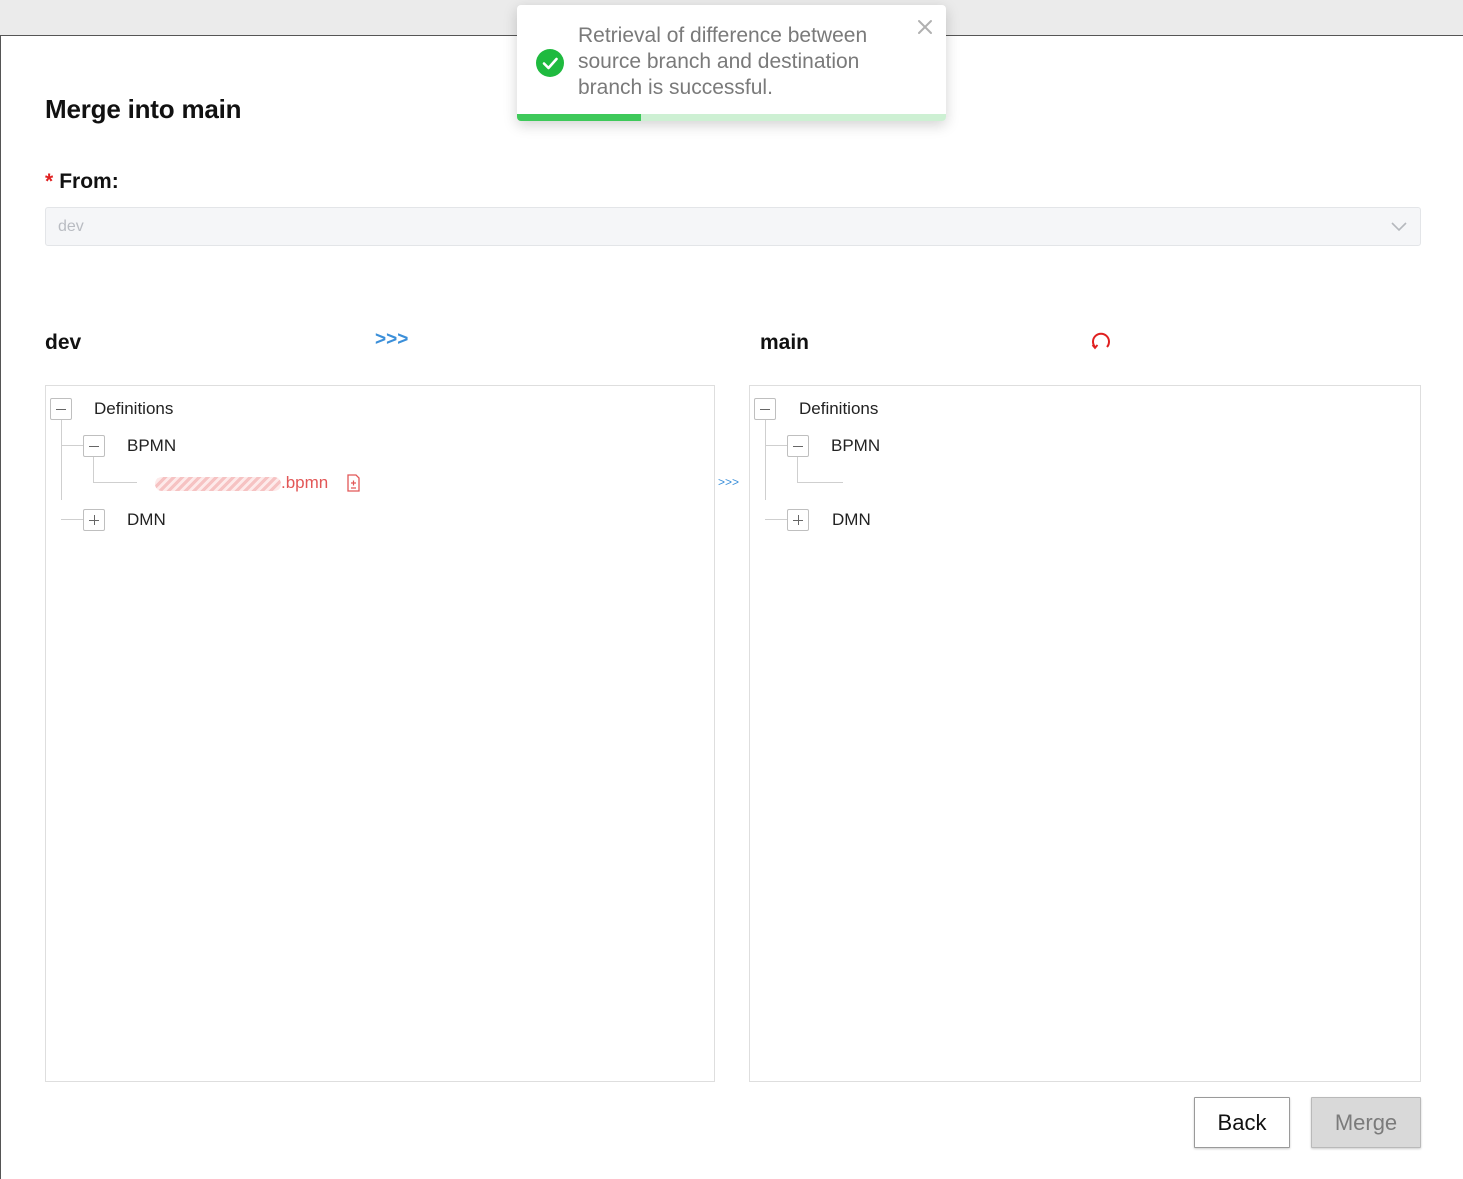 Image resolution: width=1463 pixels, height=1179 pixels. I want to click on refresh-icon, so click(1101, 342).